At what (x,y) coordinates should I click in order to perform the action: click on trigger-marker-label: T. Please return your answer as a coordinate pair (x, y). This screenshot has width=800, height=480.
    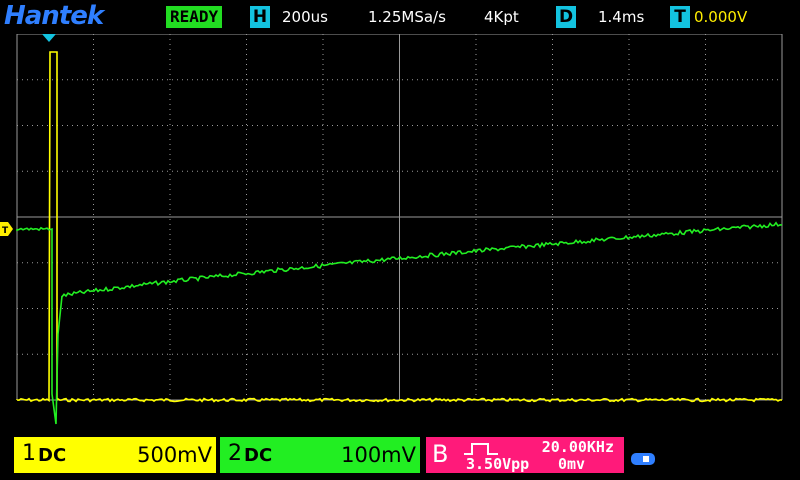
    Looking at the image, I should click on (5, 231).